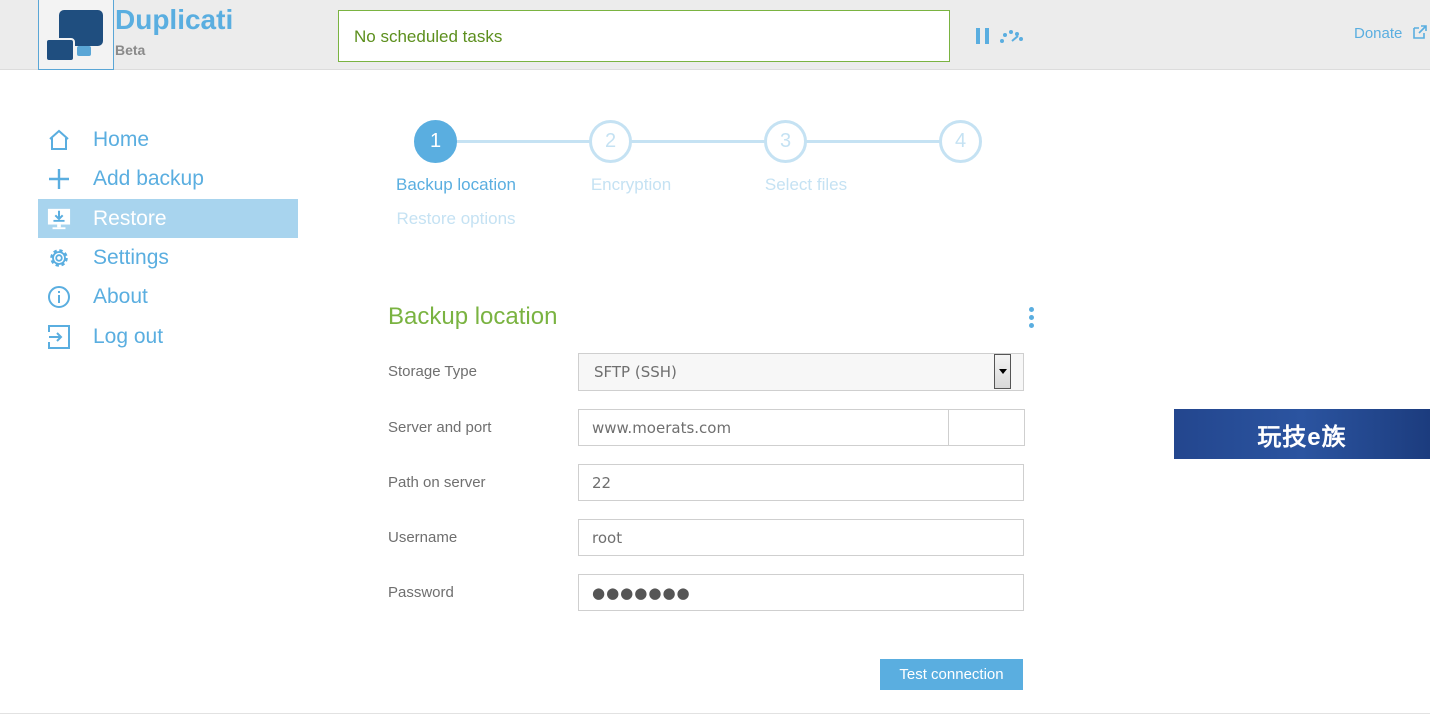  What do you see at coordinates (168, 296) in the screenshot?
I see `sidebar-item-about: About` at bounding box center [168, 296].